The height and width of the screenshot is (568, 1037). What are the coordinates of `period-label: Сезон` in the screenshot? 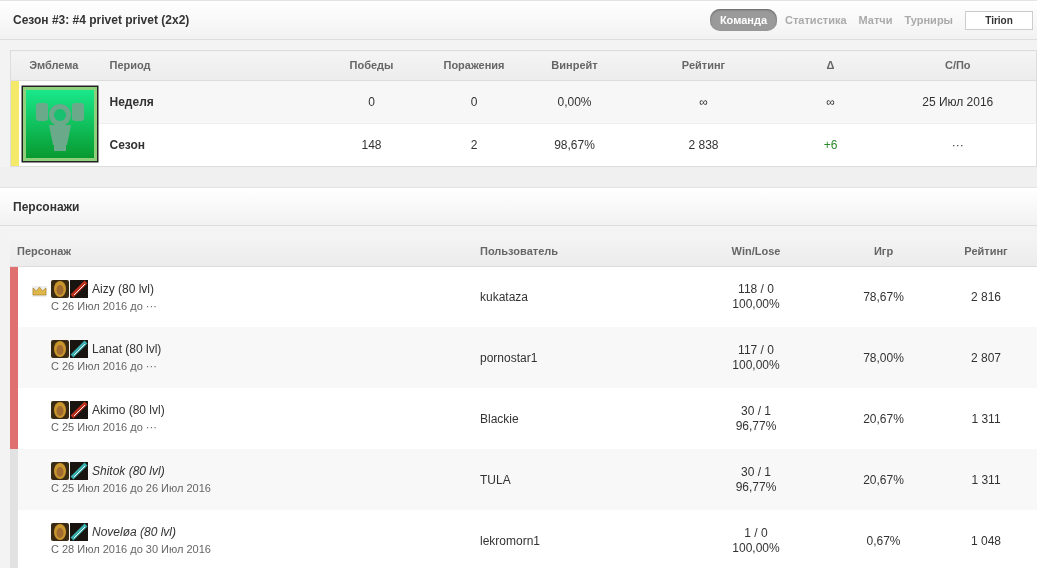 It's located at (127, 145).